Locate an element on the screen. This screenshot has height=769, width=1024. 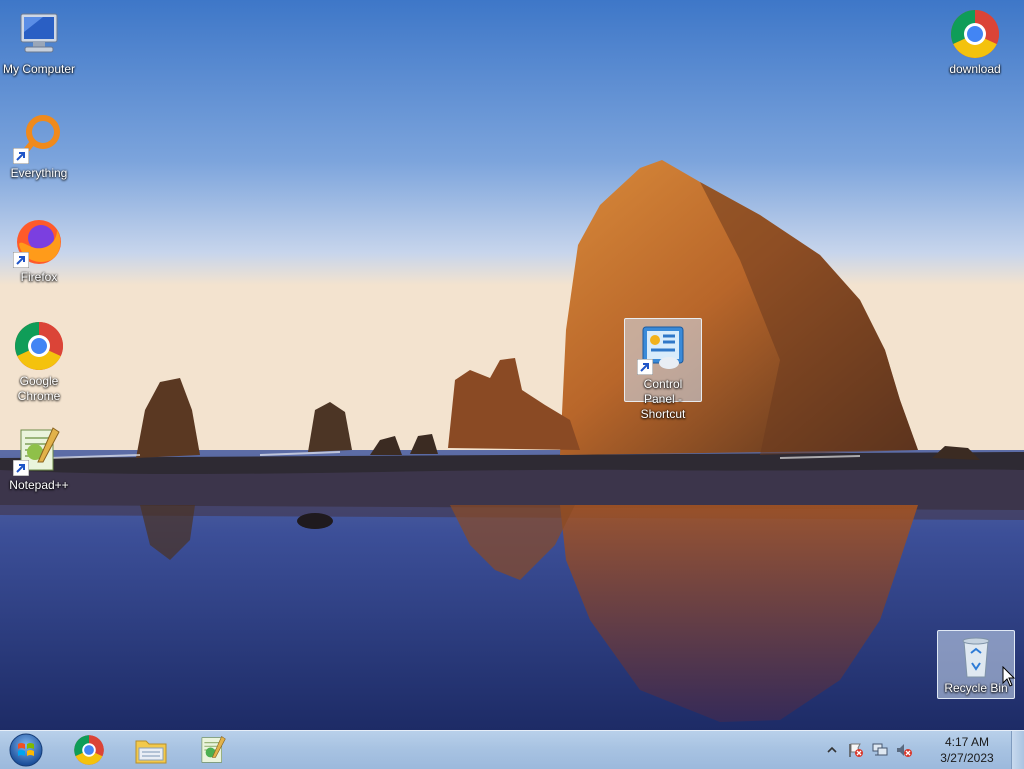
desktop-icon-download: download is located at coordinates (975, 40).